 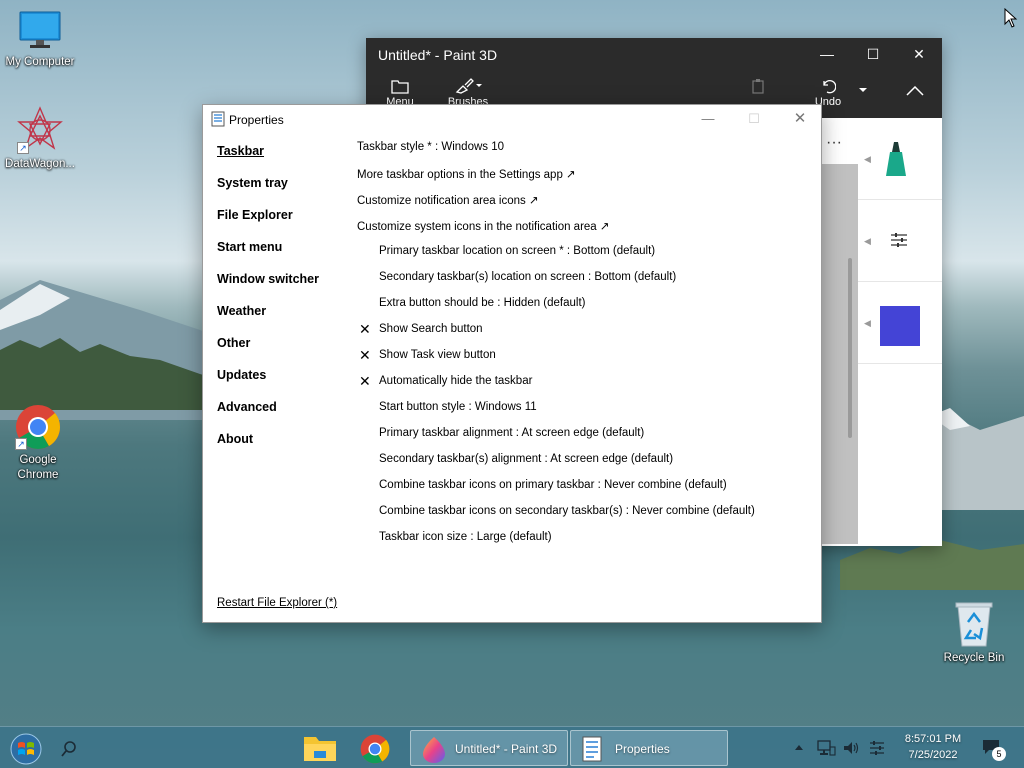 What do you see at coordinates (455, 381) in the screenshot?
I see `option-auto-hide: Automatically hide the taskbar` at bounding box center [455, 381].